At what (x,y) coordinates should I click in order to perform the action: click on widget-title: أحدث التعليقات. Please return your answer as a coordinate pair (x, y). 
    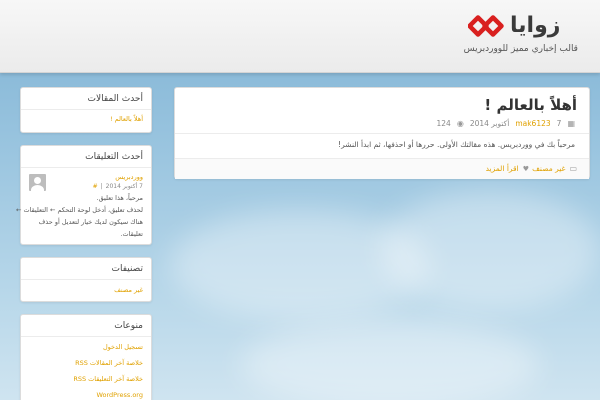
    Looking at the image, I should click on (114, 157).